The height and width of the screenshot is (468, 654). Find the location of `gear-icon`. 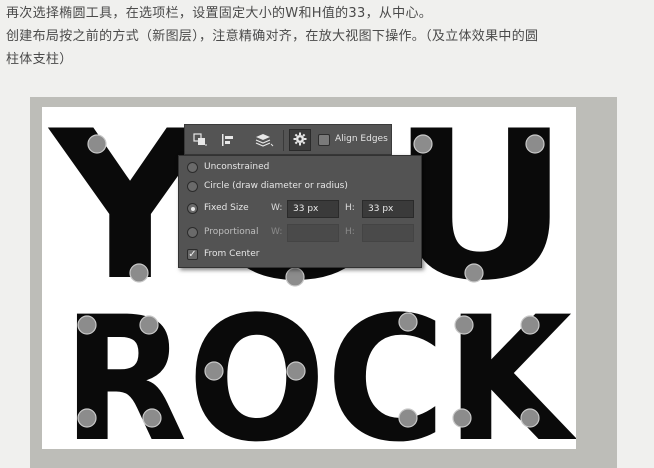

gear-icon is located at coordinates (300, 140).